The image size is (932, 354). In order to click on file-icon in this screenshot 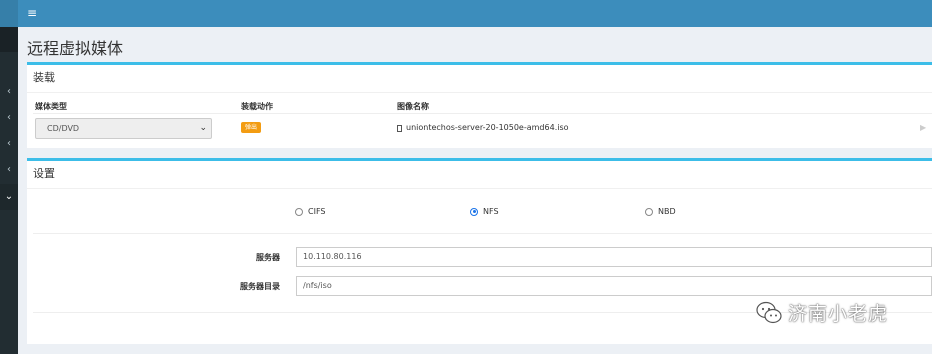, I will do `click(399, 128)`.